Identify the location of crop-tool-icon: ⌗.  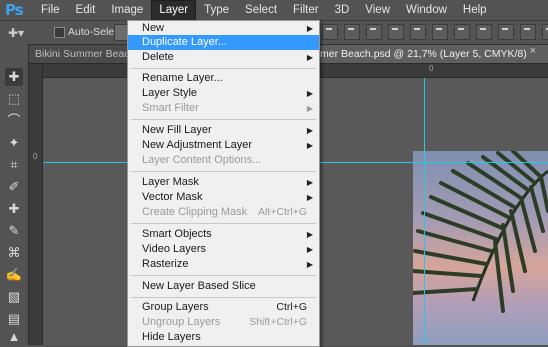
(14, 165).